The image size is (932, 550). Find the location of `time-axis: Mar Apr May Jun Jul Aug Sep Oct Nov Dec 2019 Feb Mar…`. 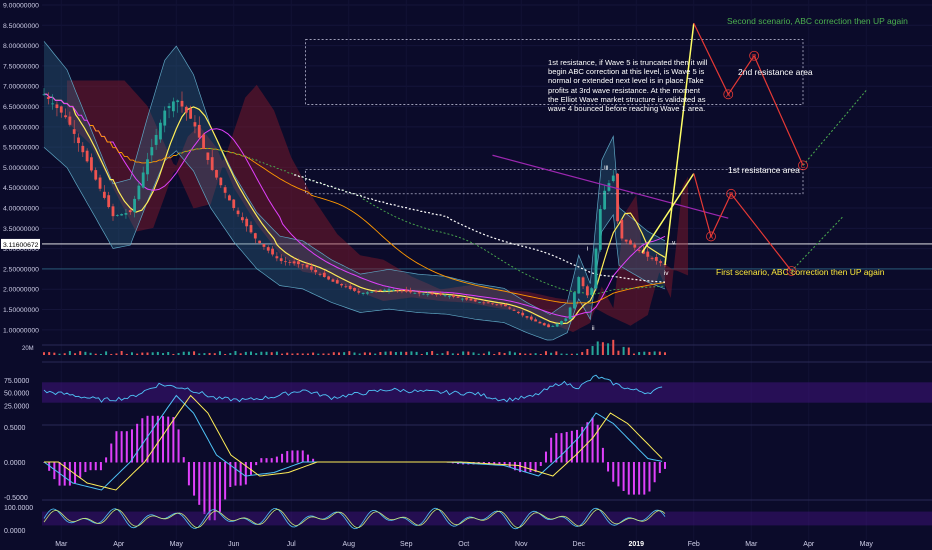

time-axis: Mar Apr May Jun Jul Aug Sep Oct Nov Dec 2019 Feb Mar… is located at coordinates (464, 544).